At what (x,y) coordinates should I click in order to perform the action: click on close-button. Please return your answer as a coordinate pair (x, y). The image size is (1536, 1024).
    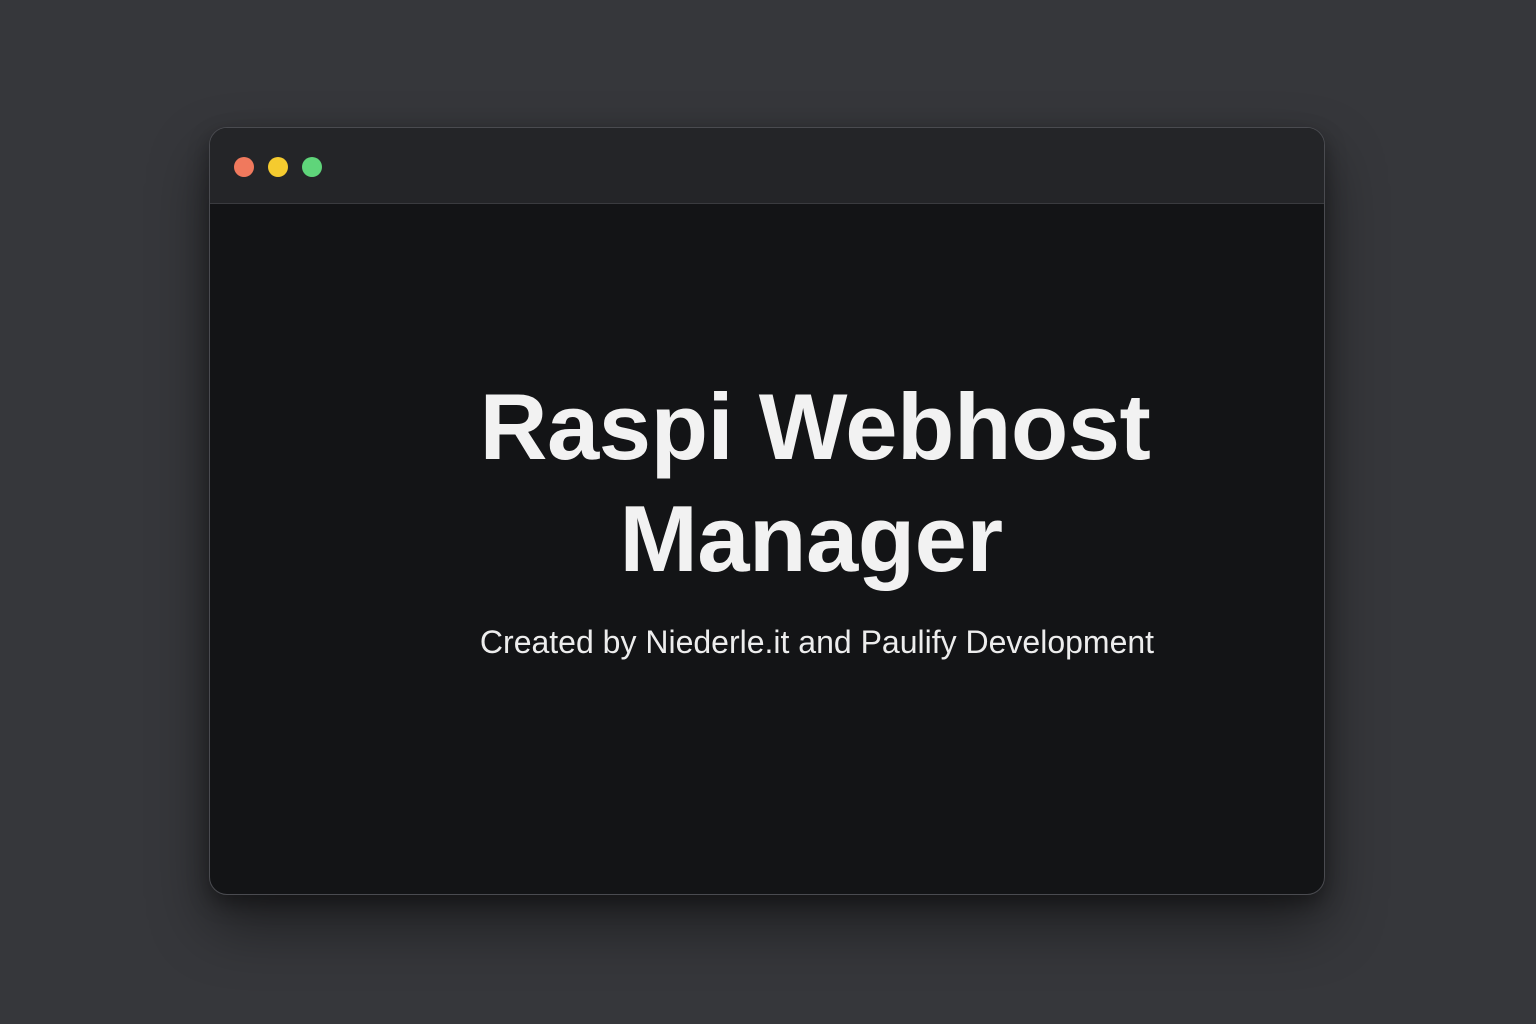
    Looking at the image, I should click on (244, 167).